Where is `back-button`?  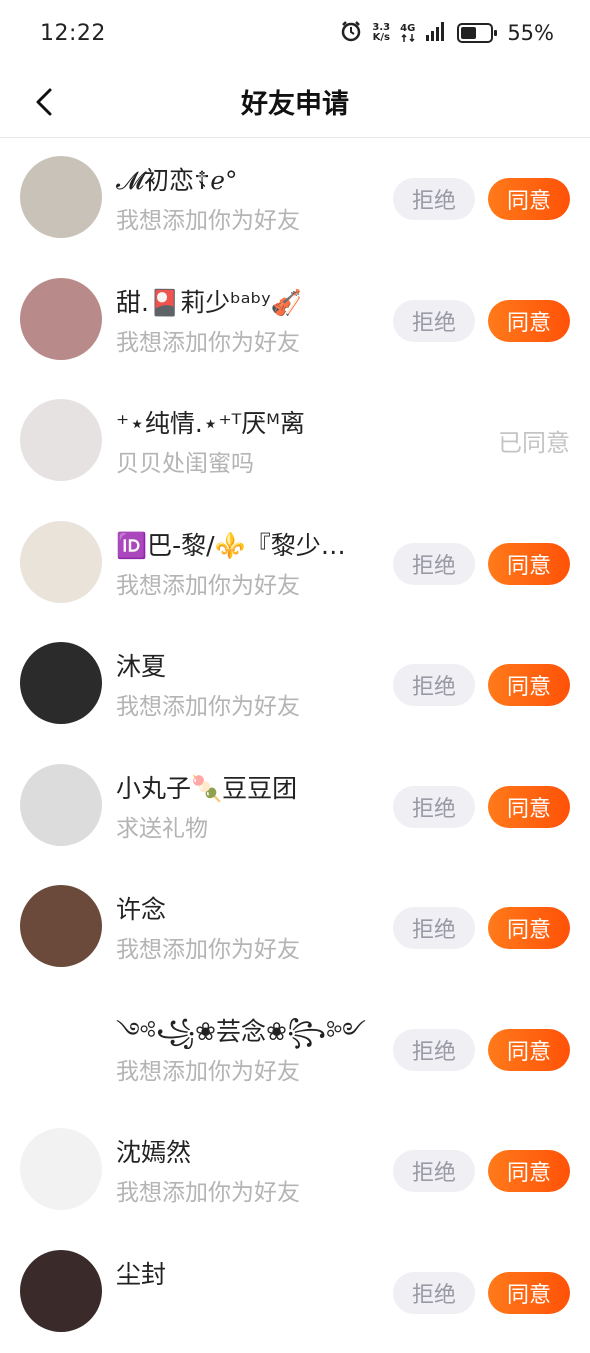 back-button is located at coordinates (44, 102).